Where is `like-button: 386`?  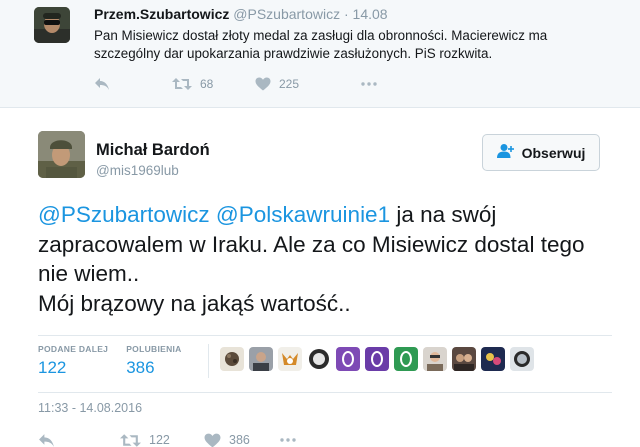 like-button: 386 is located at coordinates (242, 440).